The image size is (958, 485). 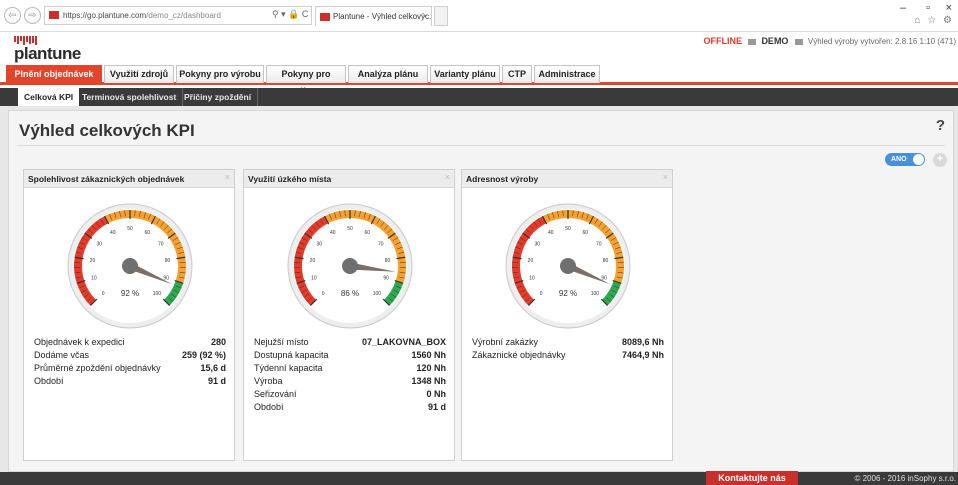 I want to click on page-title: Výhled celkových KPI, so click(x=107, y=130).